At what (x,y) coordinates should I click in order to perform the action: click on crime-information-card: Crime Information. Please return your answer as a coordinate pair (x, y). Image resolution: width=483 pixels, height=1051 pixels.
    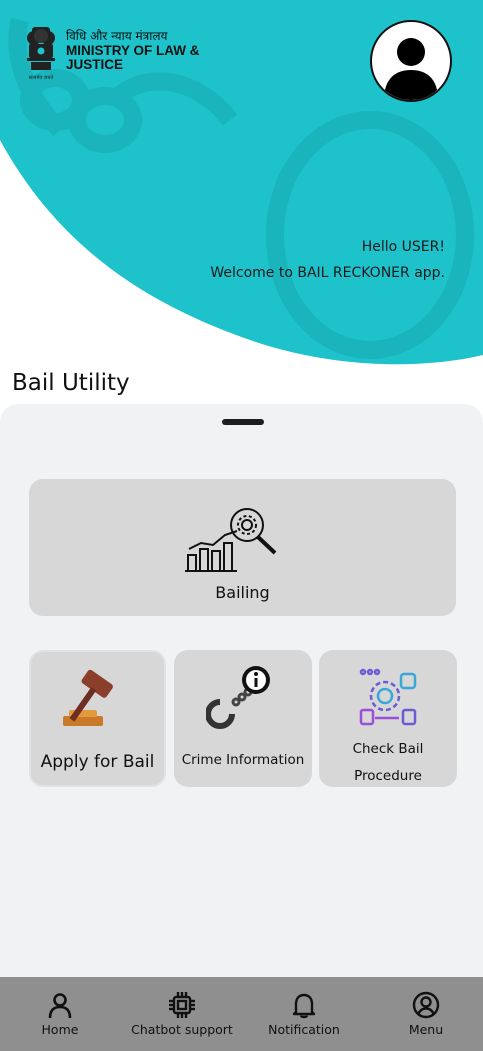
    Looking at the image, I should click on (243, 718).